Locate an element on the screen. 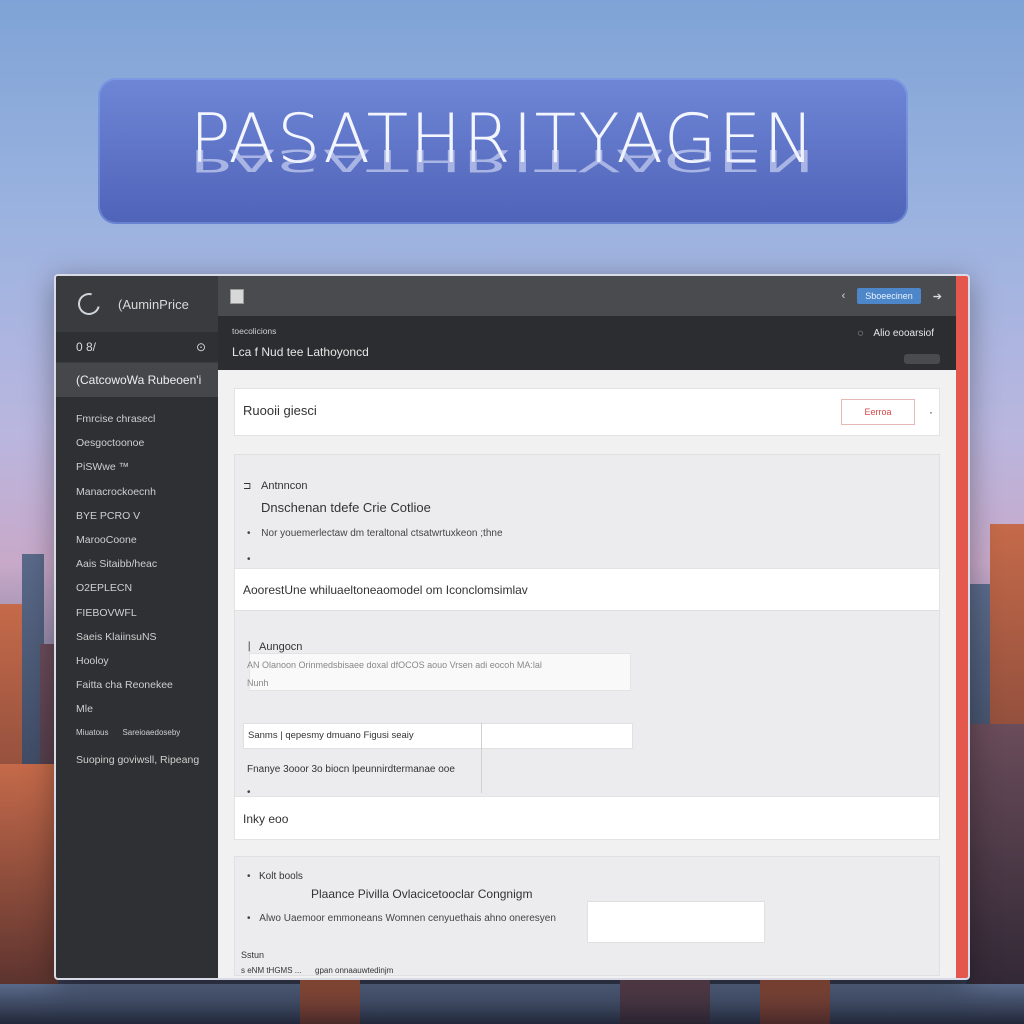  refresh-icon: ◌ is located at coordinates (860, 333).